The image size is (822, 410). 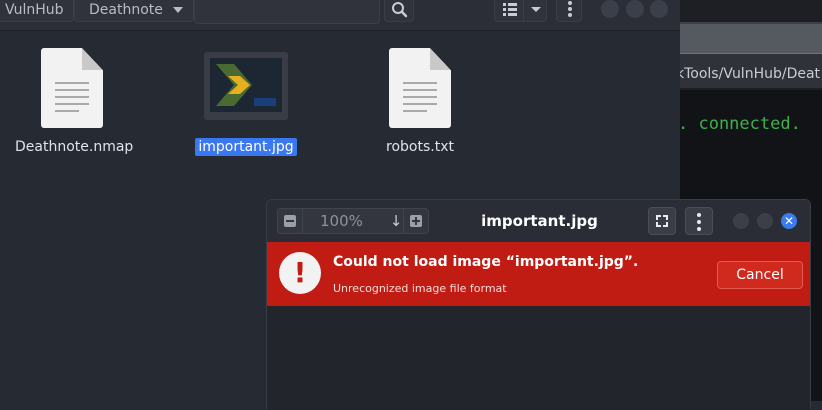 I want to click on image-thumbnail, so click(x=246, y=86).